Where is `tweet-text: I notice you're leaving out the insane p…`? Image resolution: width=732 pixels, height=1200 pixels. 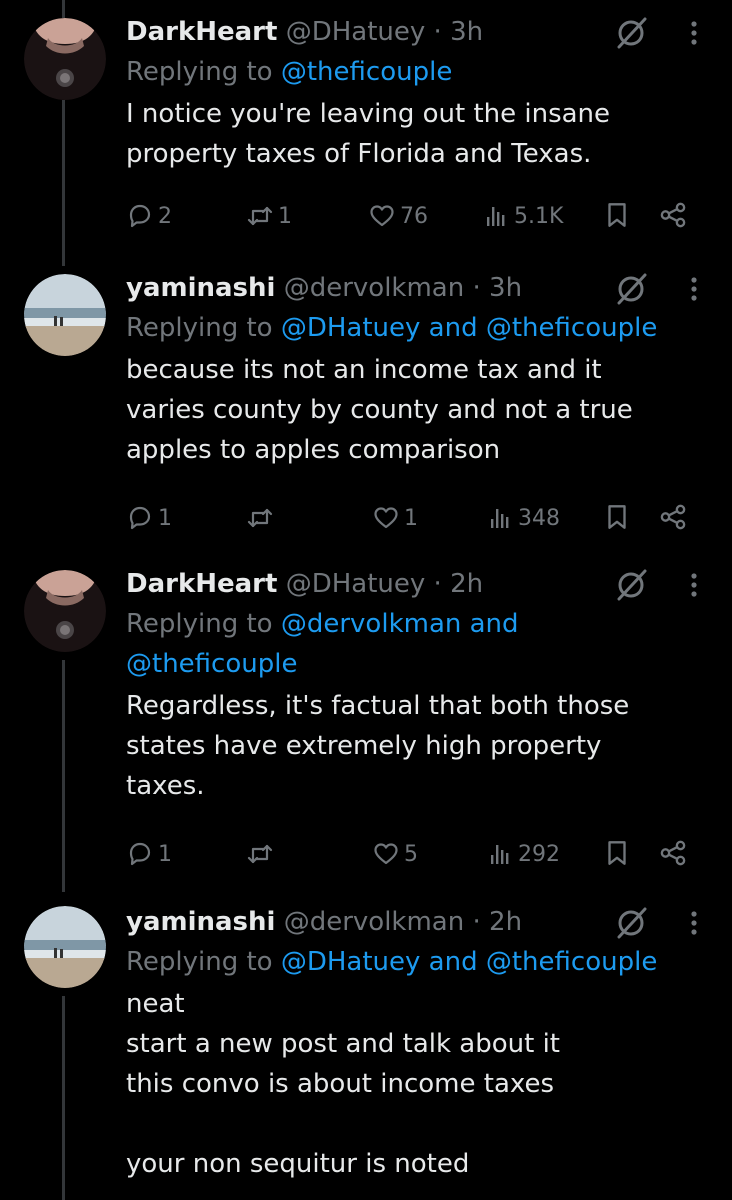
tweet-text: I notice you're leaving out the insane p… is located at coordinates (368, 134).